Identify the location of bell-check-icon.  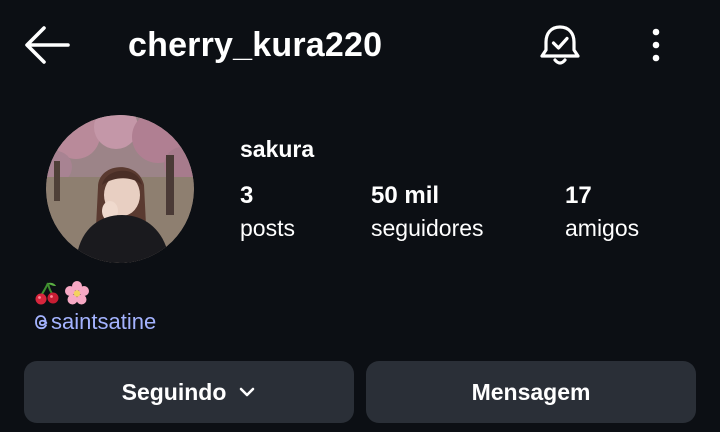
(560, 45).